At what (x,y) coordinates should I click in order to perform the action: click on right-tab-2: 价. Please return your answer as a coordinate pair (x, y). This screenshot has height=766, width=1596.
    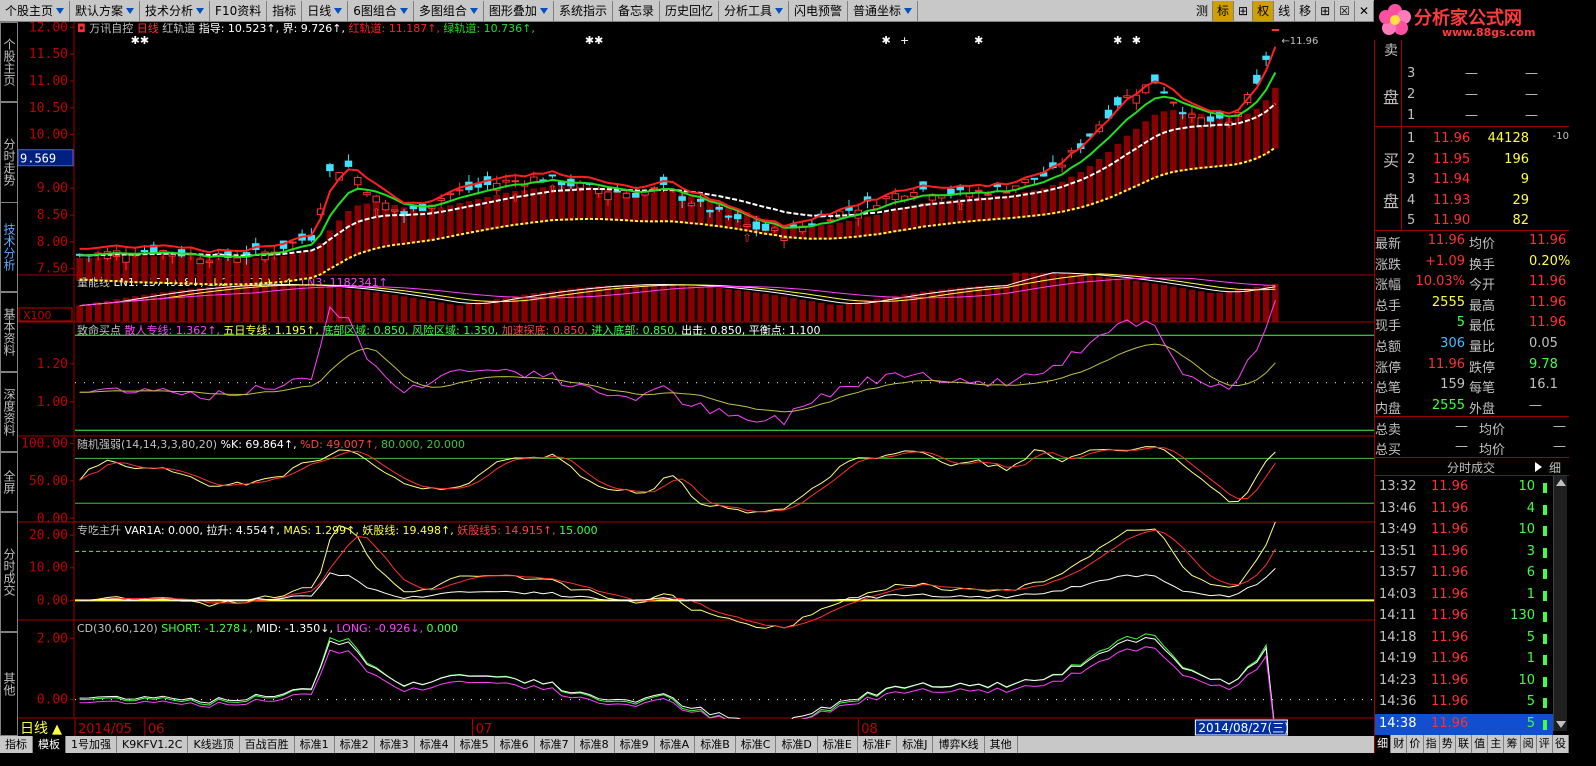
    Looking at the image, I should click on (1415, 744).